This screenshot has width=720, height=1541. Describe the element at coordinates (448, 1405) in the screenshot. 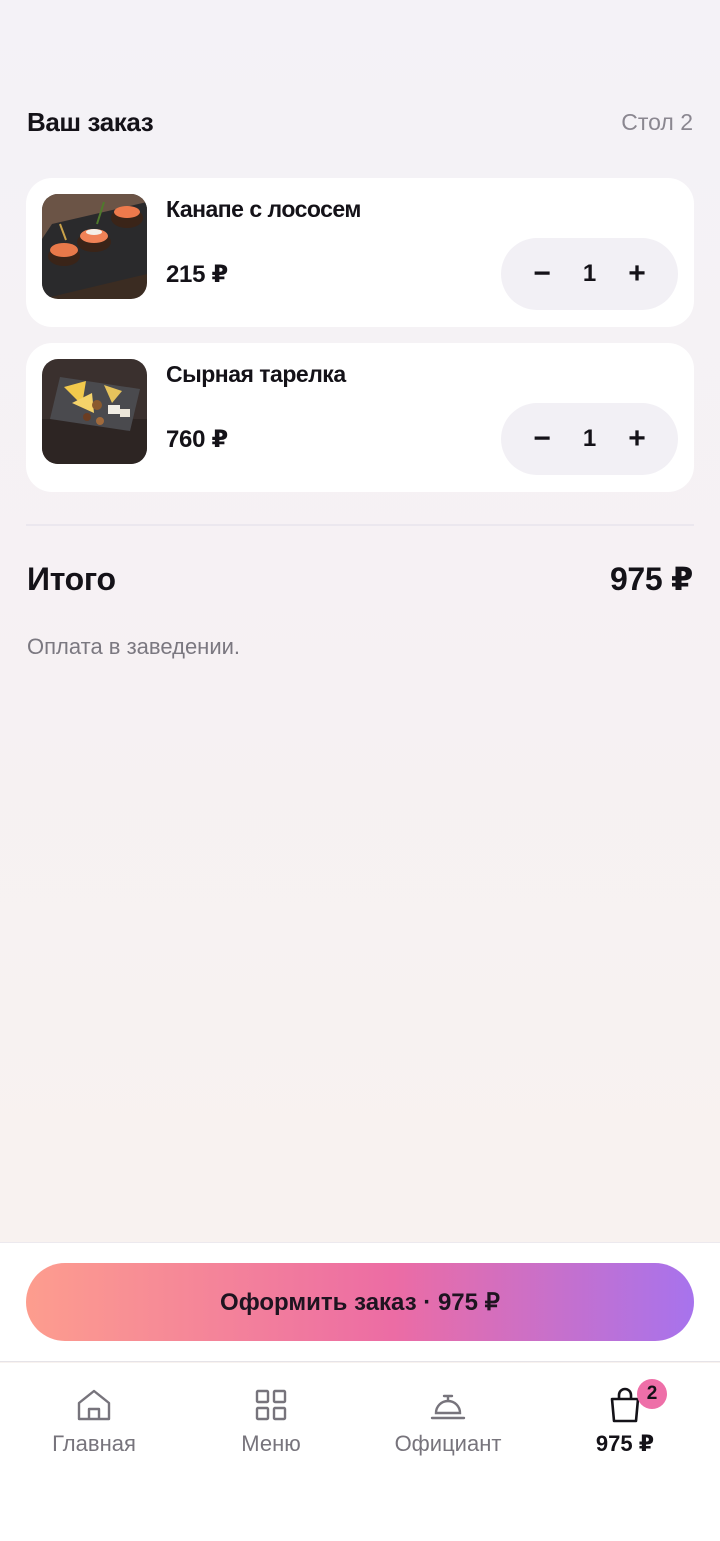

I see `service-bell-icon` at that location.